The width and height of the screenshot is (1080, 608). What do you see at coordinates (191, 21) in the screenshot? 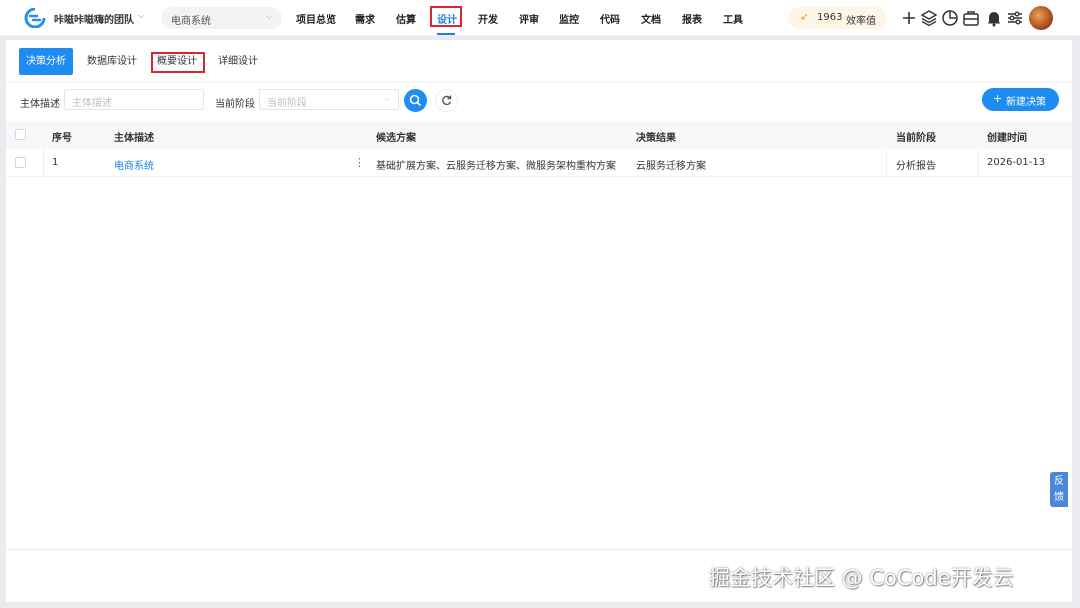
I see `project-select-value: 电商系统` at bounding box center [191, 21].